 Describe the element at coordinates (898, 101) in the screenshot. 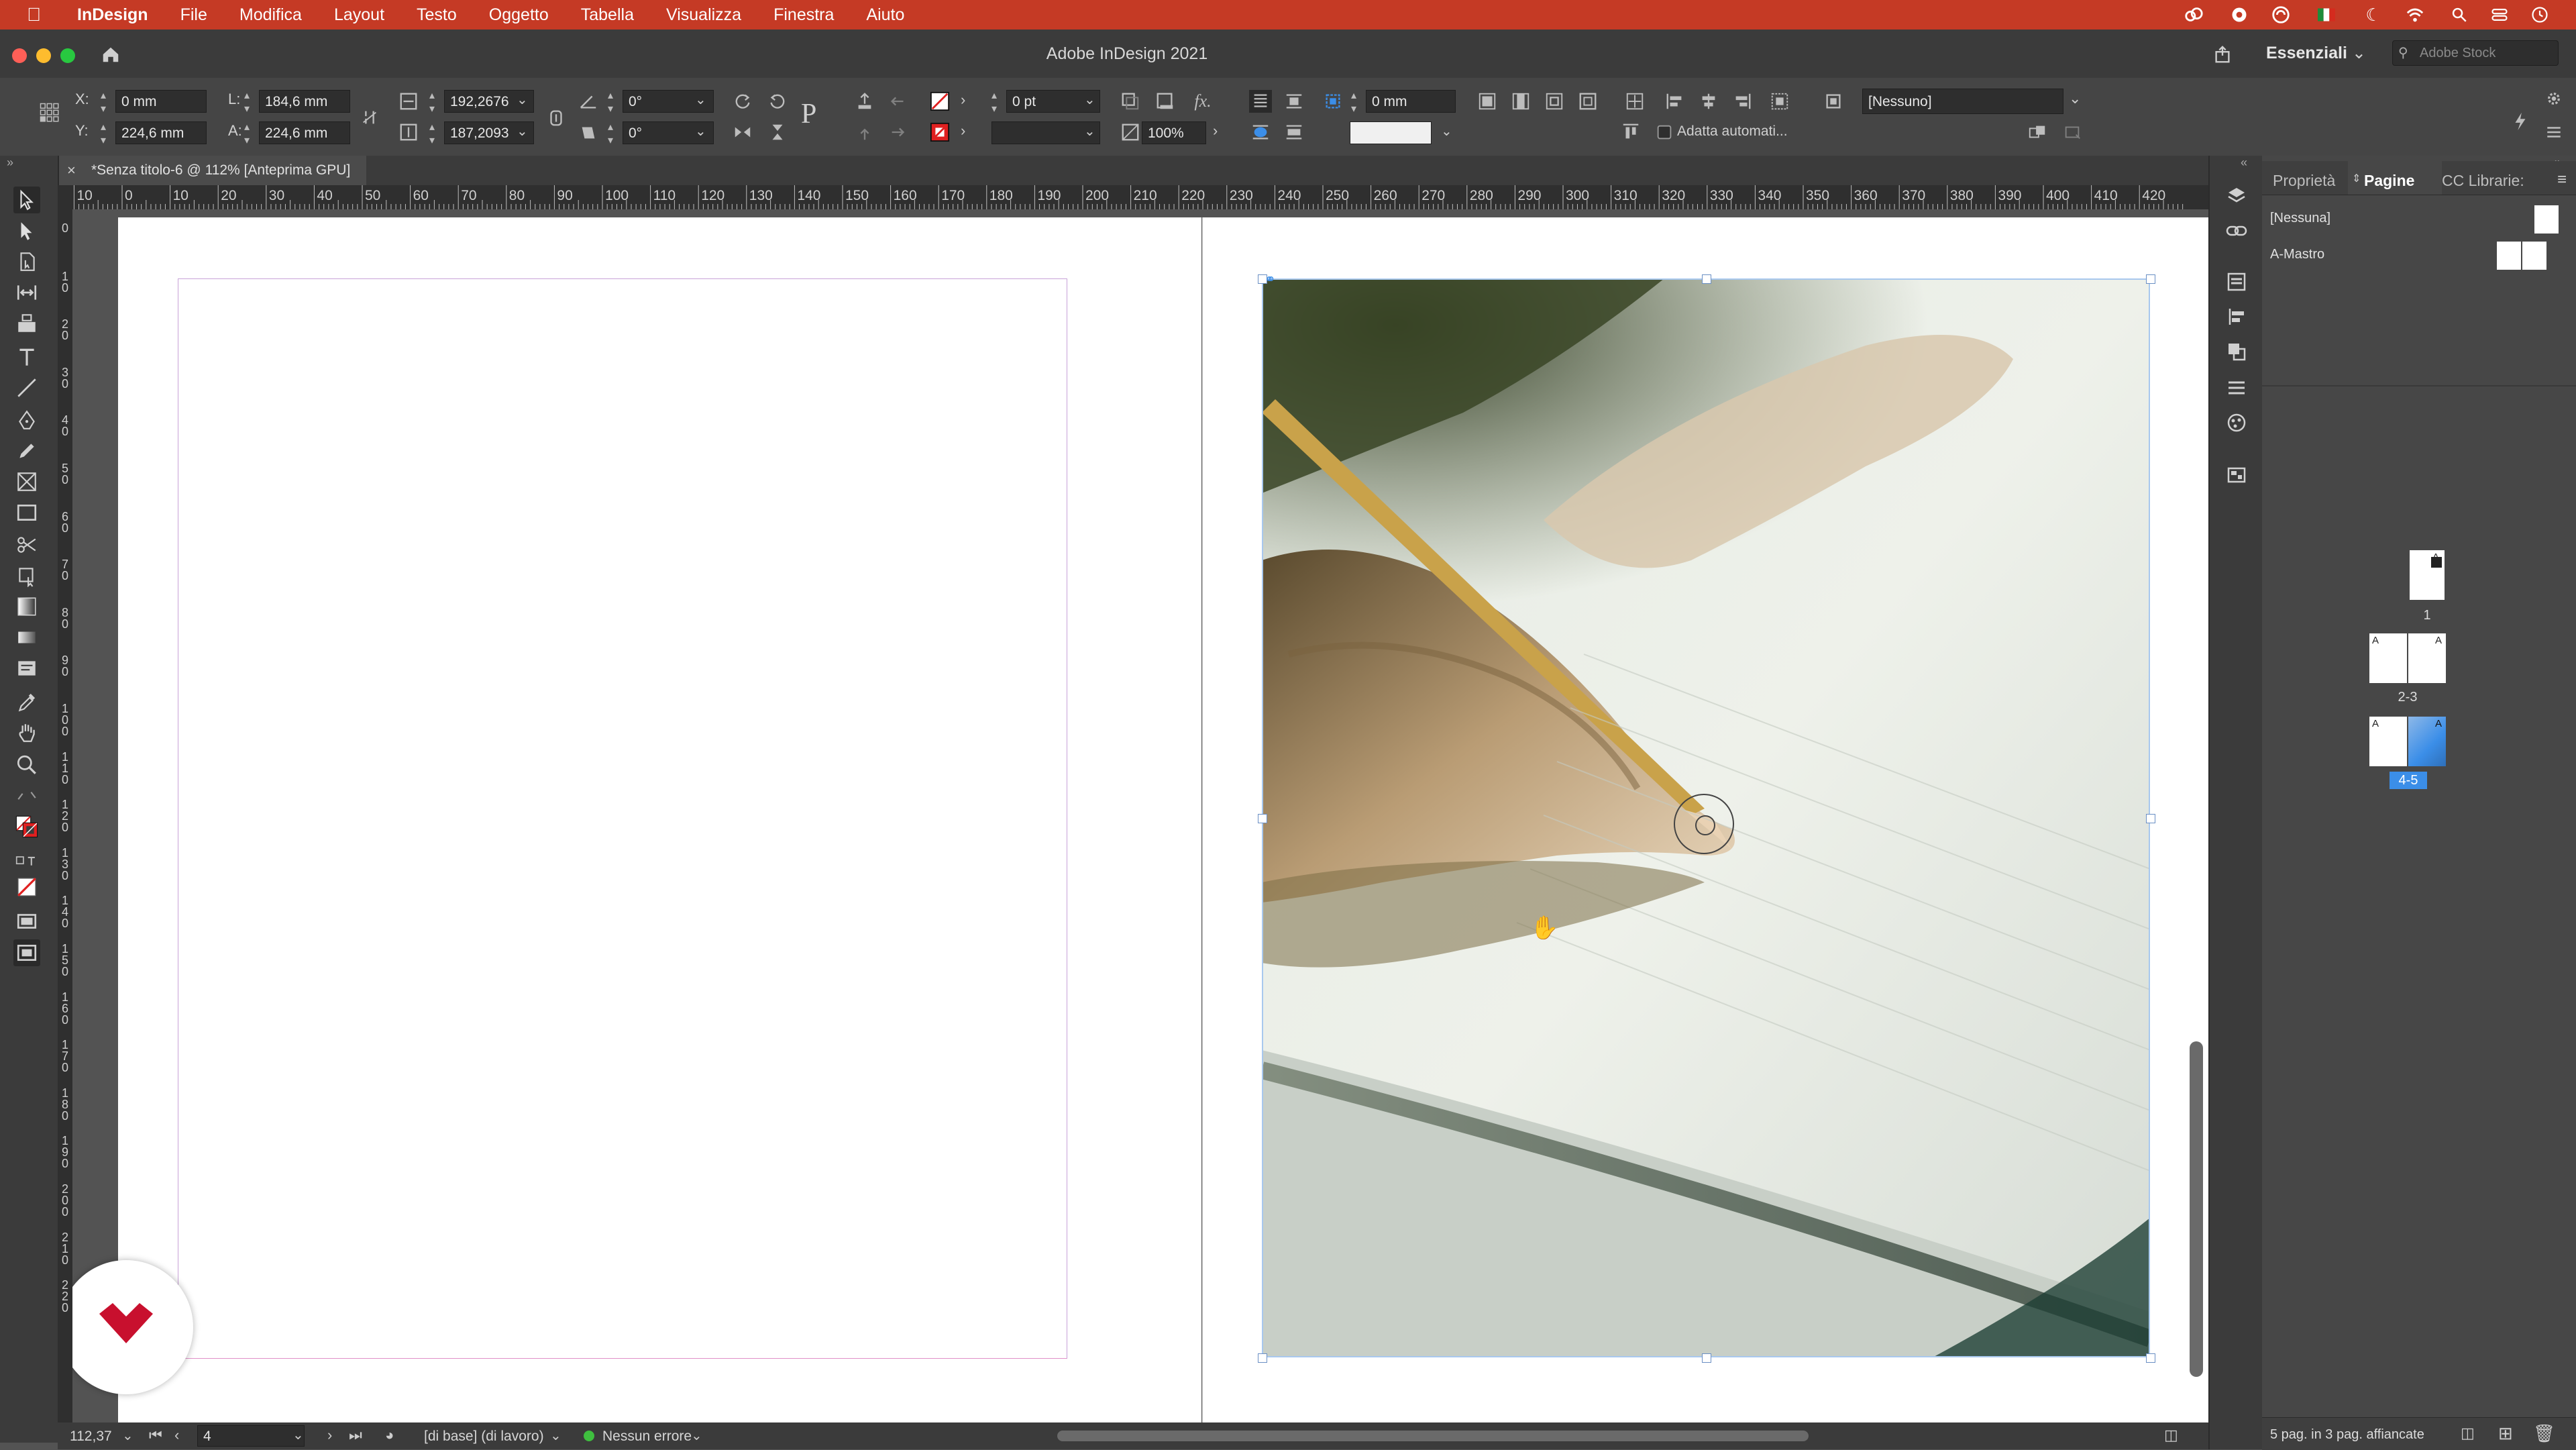

I see `select-previous-object-icon` at that location.